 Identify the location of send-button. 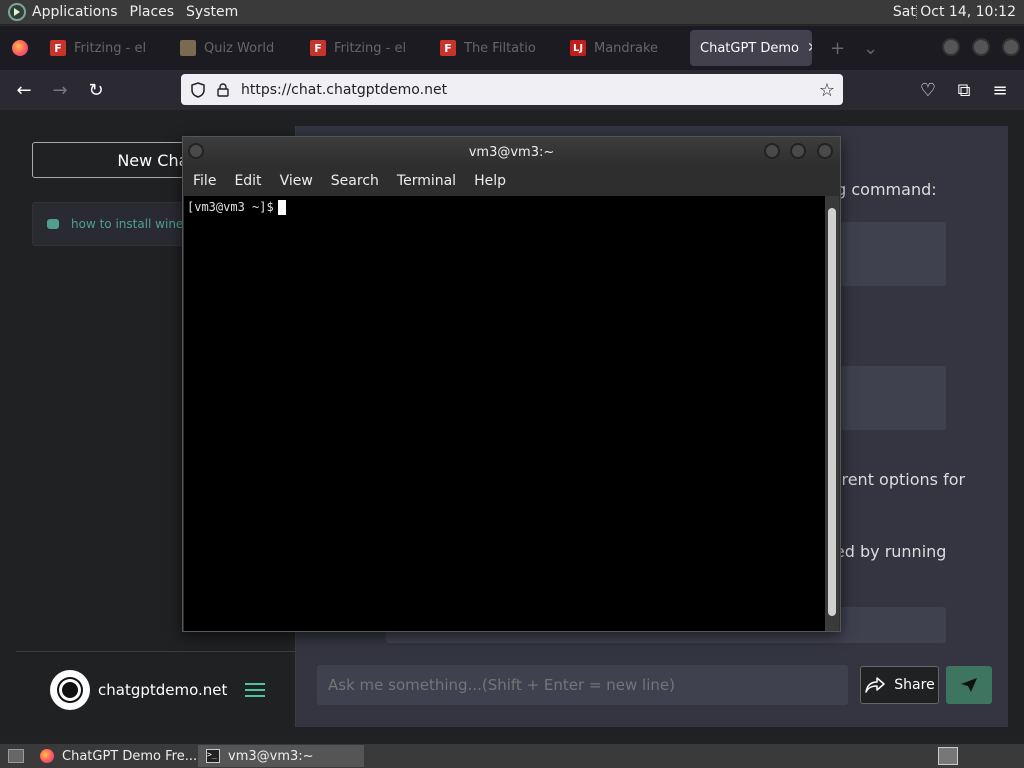
(969, 685).